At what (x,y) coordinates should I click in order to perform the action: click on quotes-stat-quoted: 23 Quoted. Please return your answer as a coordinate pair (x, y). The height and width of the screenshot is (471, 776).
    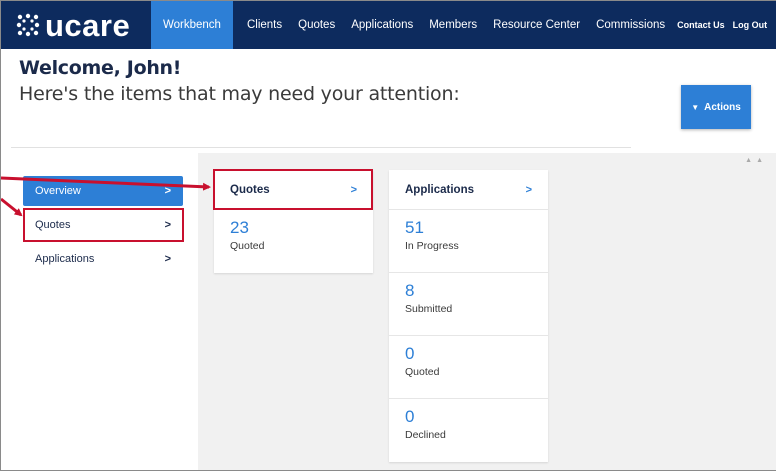
    Looking at the image, I should click on (293, 241).